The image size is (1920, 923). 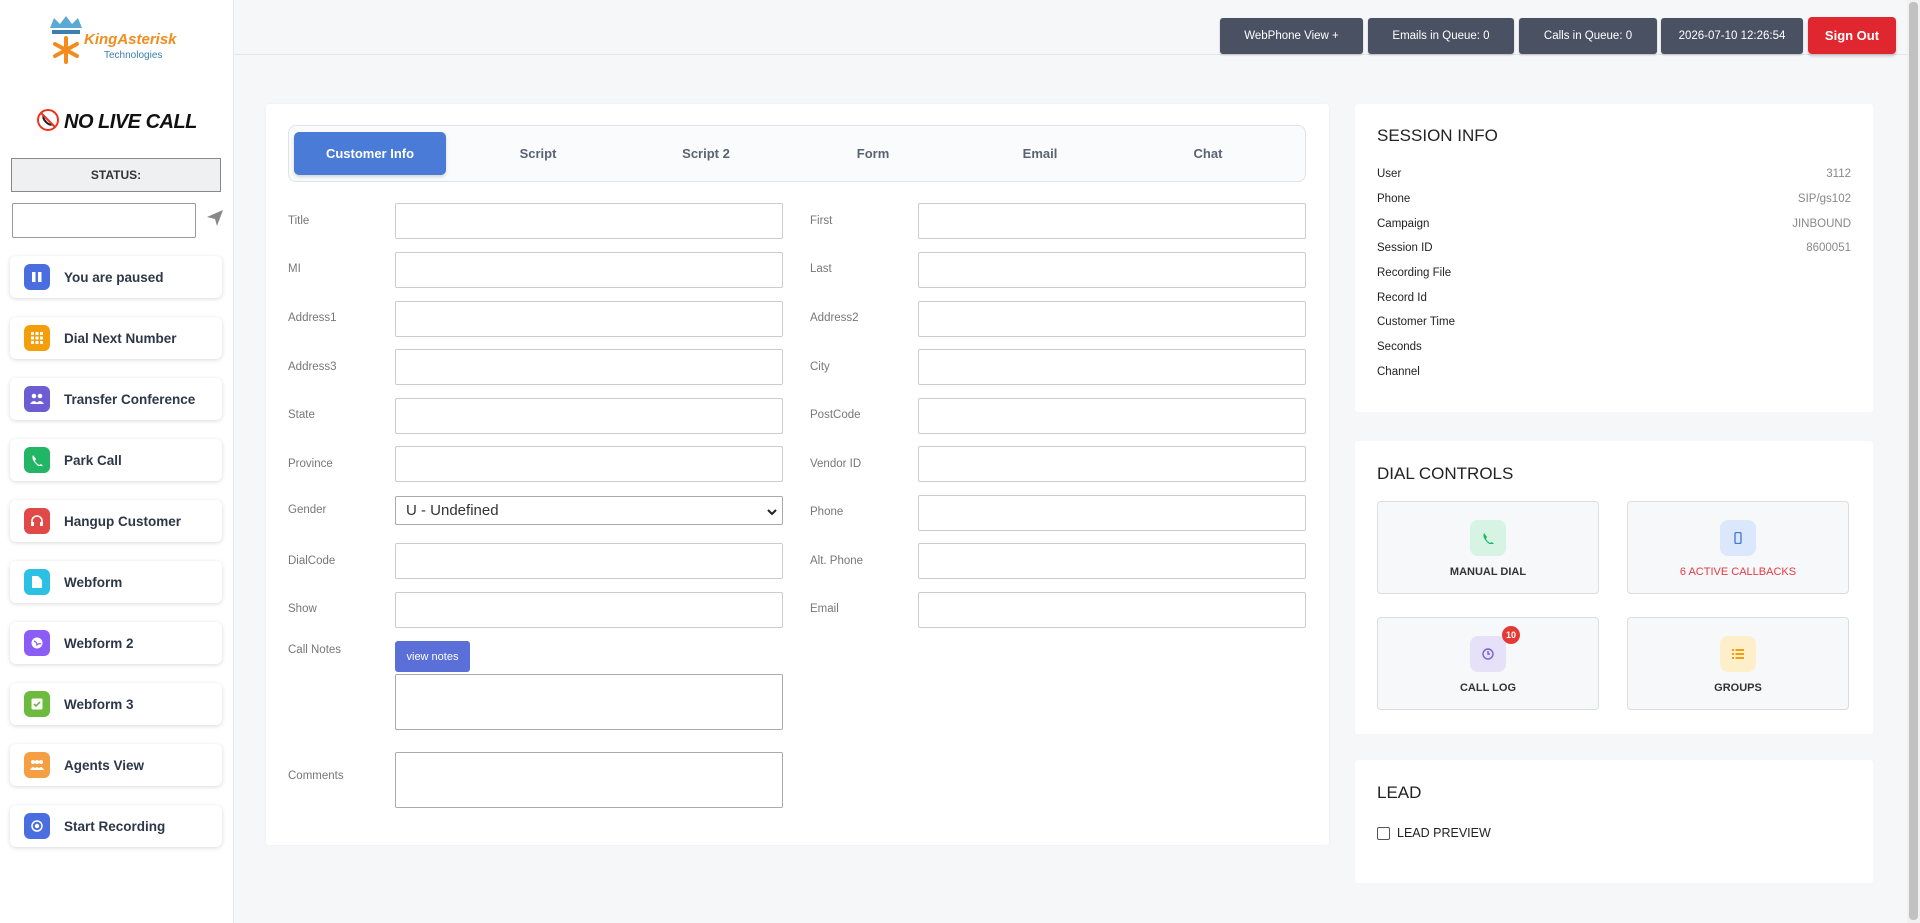 I want to click on gender-label: Gender, so click(x=307, y=510).